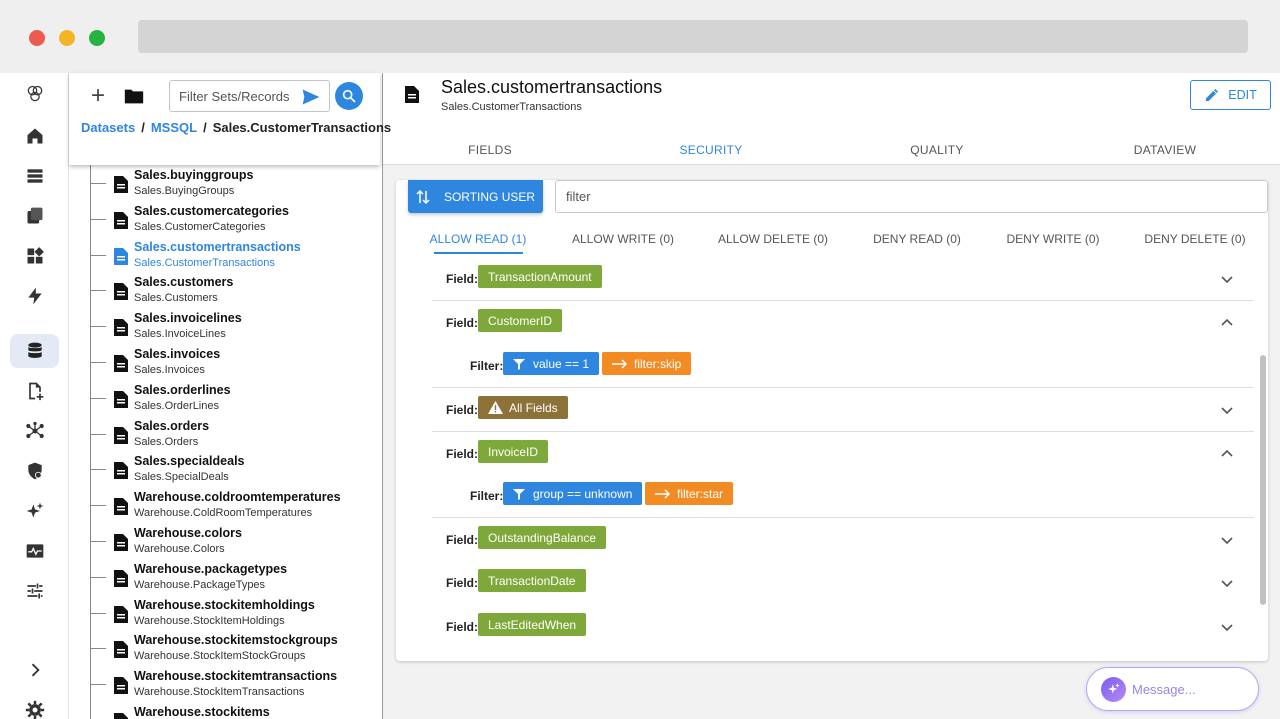 This screenshot has width=1280, height=719. What do you see at coordinates (843, 454) in the screenshot?
I see `field-row: Field: InvoiceID` at bounding box center [843, 454].